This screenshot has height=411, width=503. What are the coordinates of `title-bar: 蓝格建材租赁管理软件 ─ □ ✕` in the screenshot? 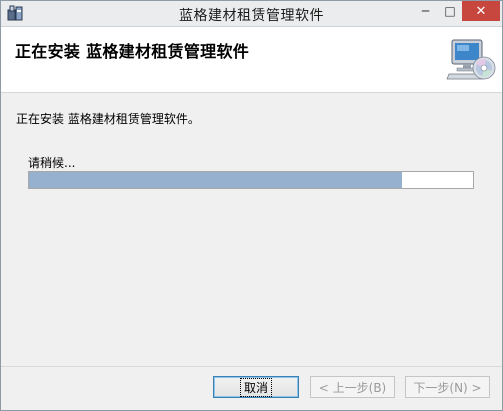 It's located at (251, 14).